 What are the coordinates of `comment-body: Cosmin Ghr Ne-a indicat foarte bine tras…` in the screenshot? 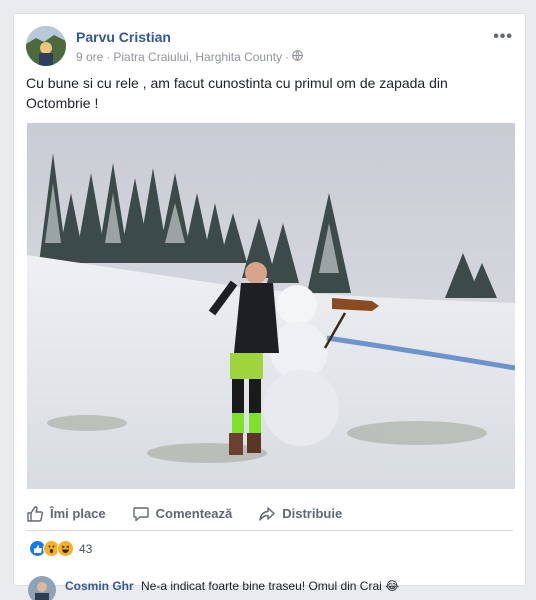 It's located at (232, 584).